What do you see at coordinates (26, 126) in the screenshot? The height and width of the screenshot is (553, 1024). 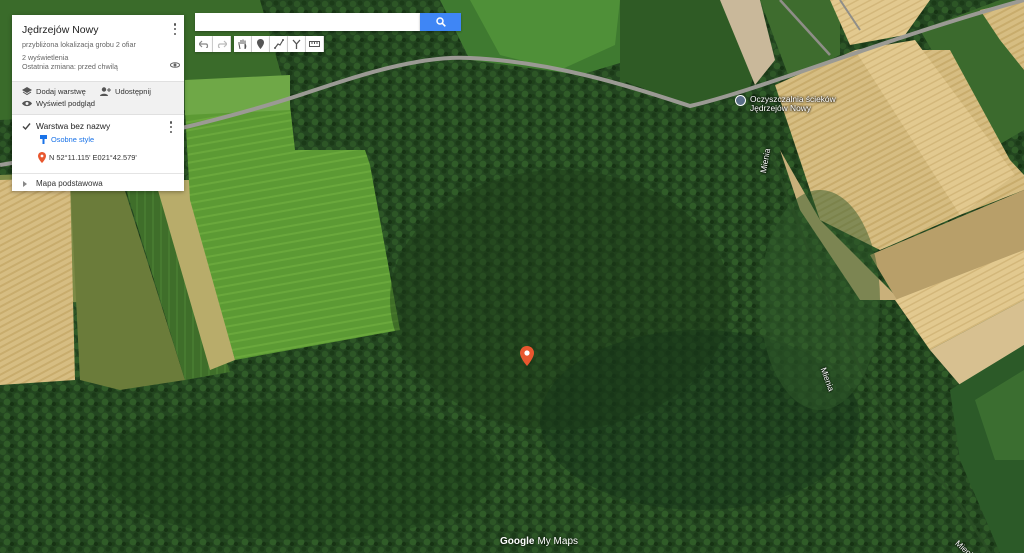 I see `layer-visibility-checkbox` at bounding box center [26, 126].